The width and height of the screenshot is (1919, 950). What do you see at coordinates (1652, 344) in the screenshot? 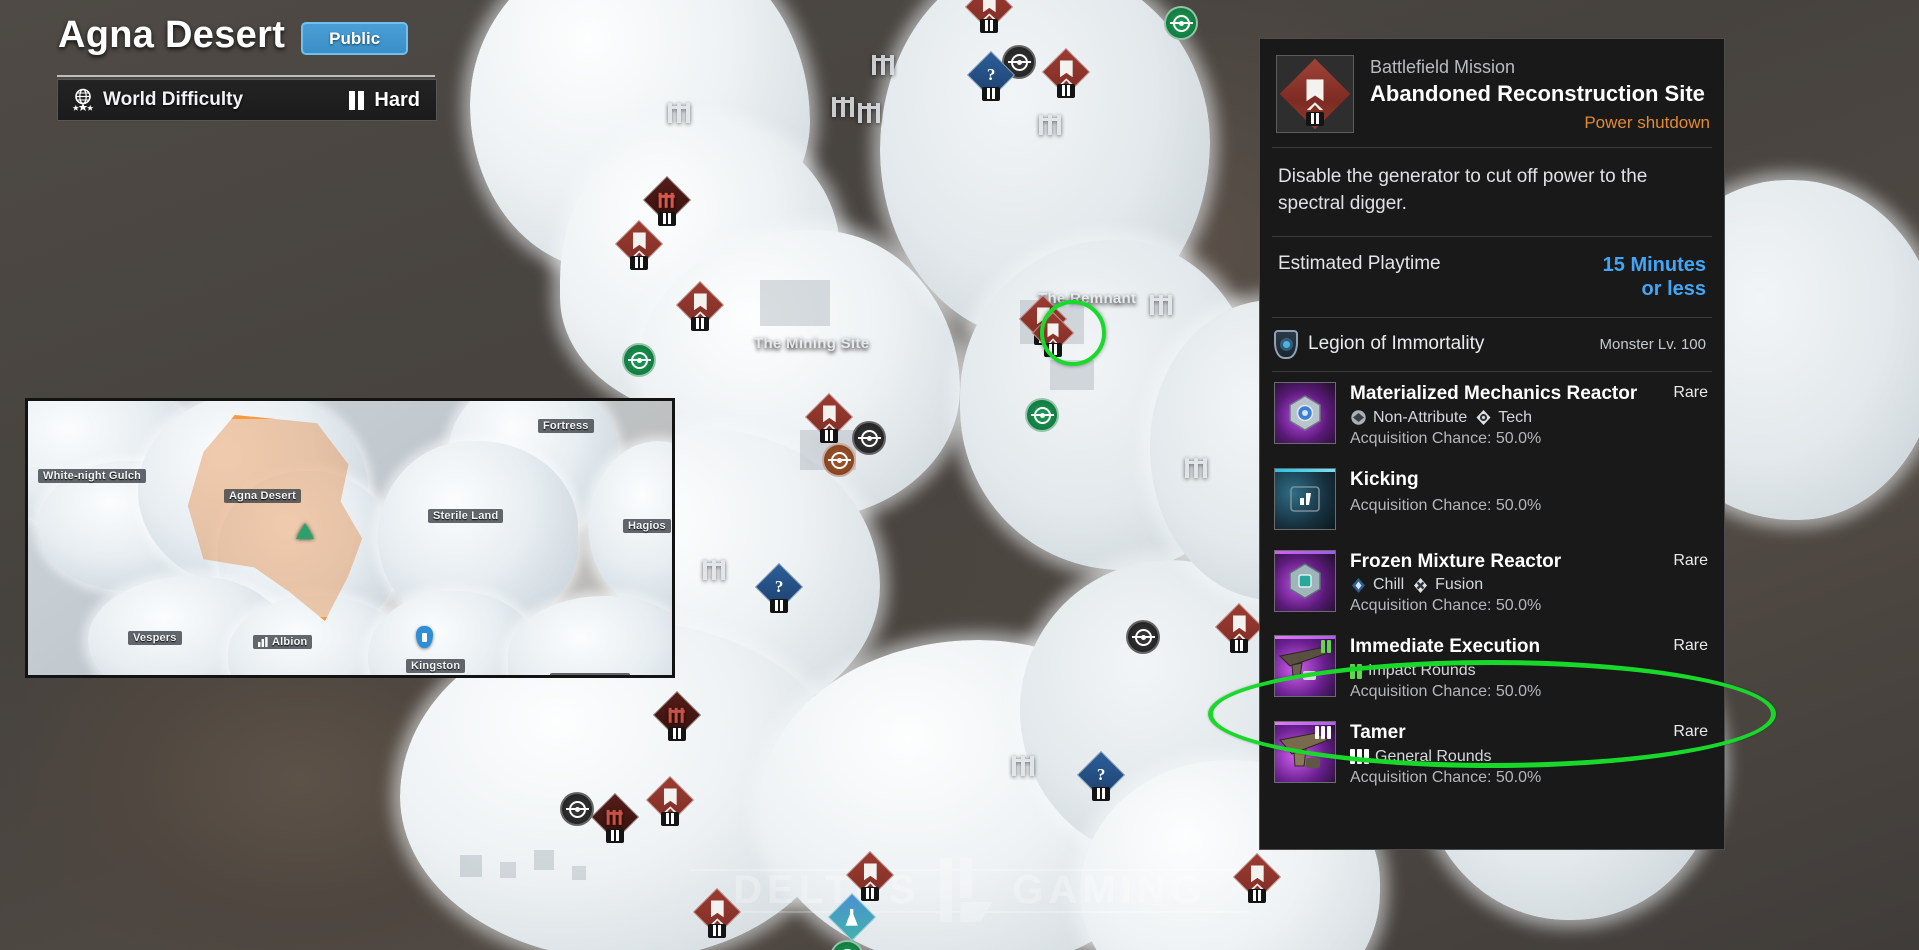
I see `monster-level: Monster Lv. 100` at bounding box center [1652, 344].